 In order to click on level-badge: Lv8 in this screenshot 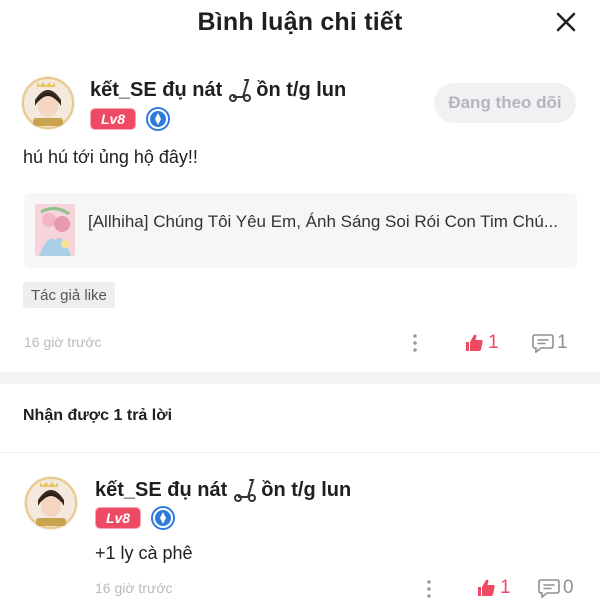, I will do `click(113, 119)`.